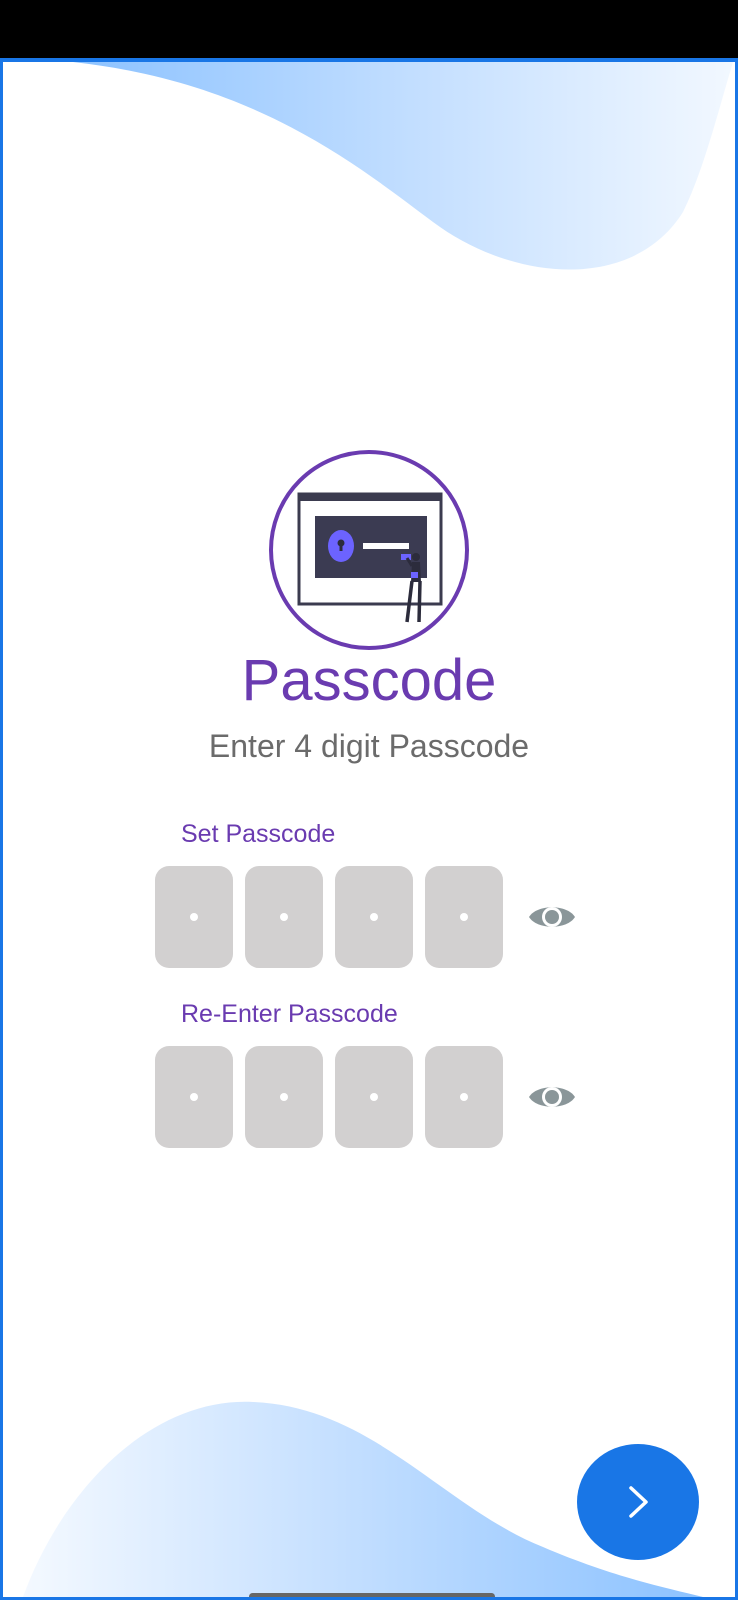 Image resolution: width=738 pixels, height=1600 pixels. Describe the element at coordinates (369, 680) in the screenshot. I see `page-title: Passcode` at that location.